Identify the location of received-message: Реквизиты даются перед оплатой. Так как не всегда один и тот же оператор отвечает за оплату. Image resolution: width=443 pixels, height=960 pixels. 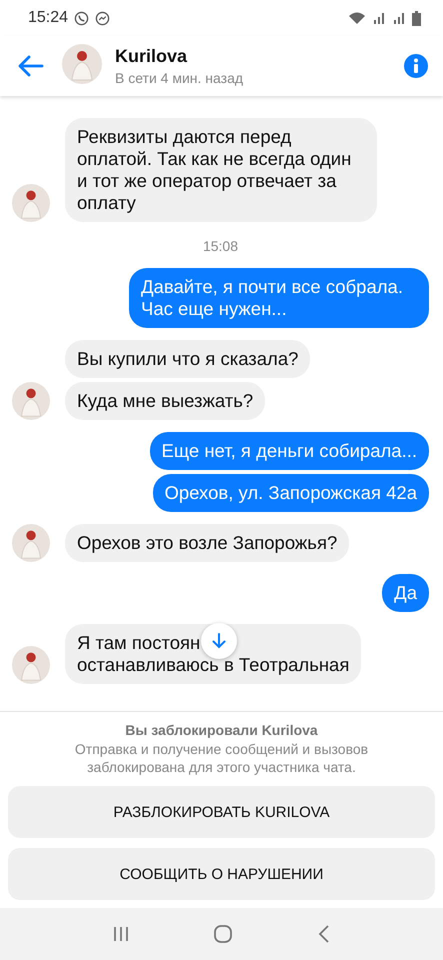
(221, 170).